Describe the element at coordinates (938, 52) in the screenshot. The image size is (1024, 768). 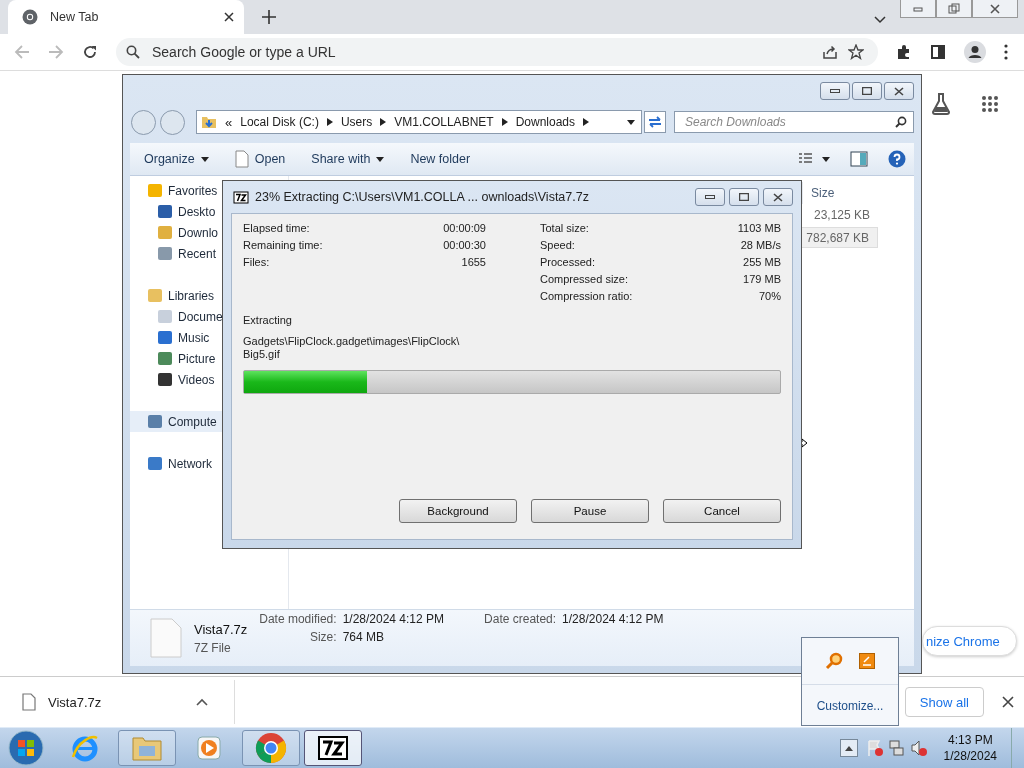
I see `side-panel-icon` at that location.